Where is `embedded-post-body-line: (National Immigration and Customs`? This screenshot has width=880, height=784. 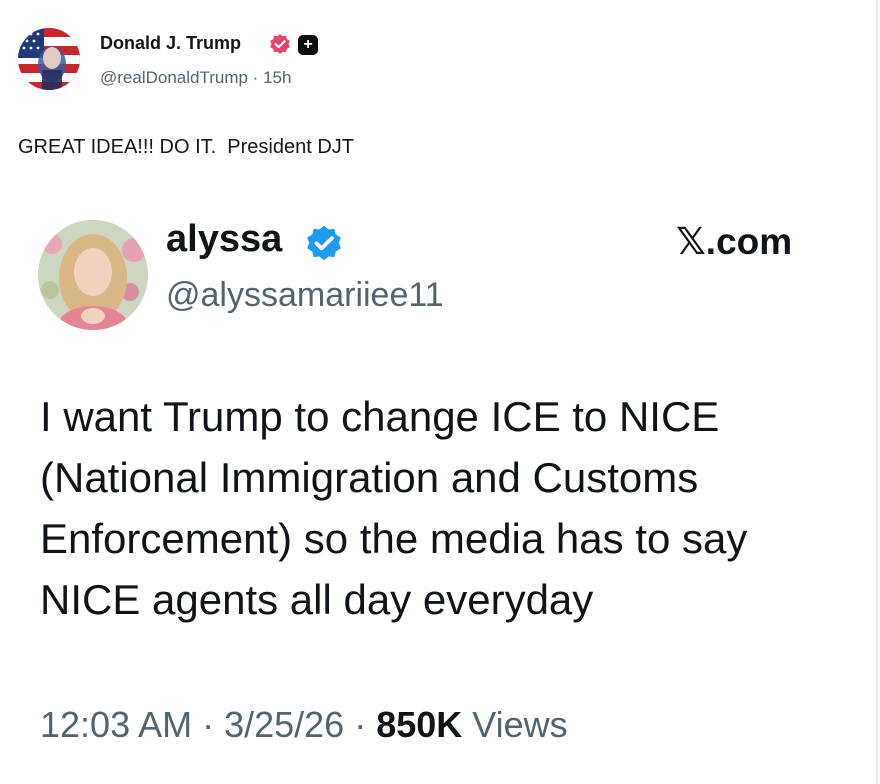 embedded-post-body-line: (National Immigration and Customs is located at coordinates (369, 477).